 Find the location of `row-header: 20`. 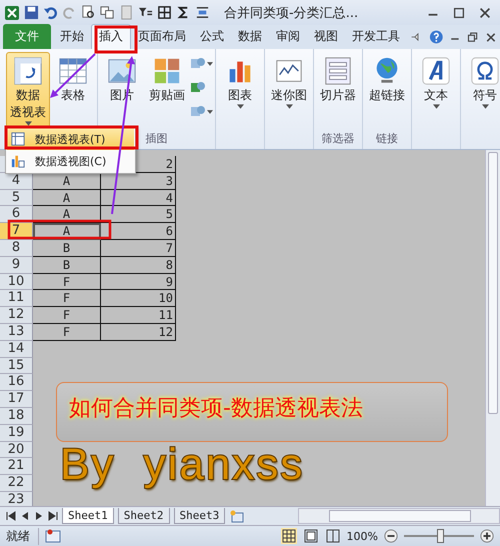

row-header: 20 is located at coordinates (16, 450).